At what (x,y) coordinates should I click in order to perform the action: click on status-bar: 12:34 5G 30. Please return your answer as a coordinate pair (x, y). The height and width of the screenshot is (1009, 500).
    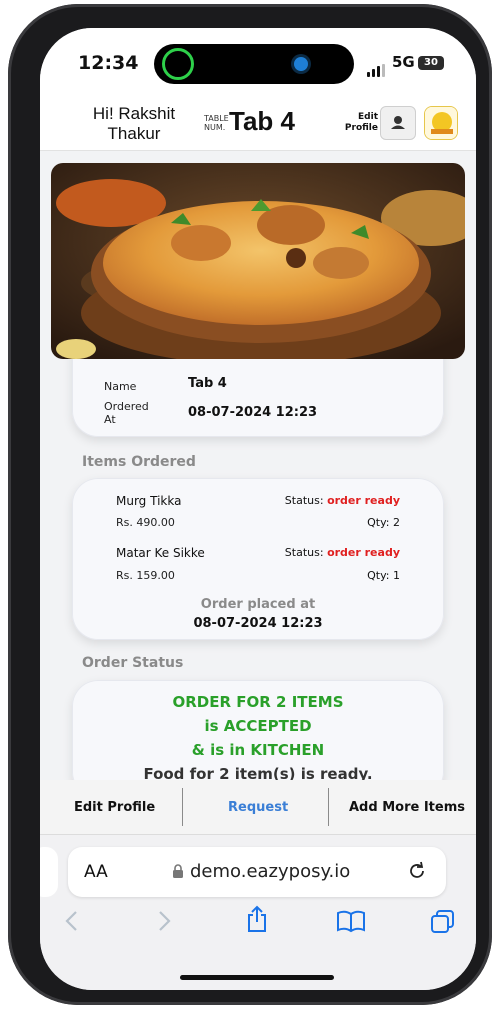
    Looking at the image, I should click on (258, 62).